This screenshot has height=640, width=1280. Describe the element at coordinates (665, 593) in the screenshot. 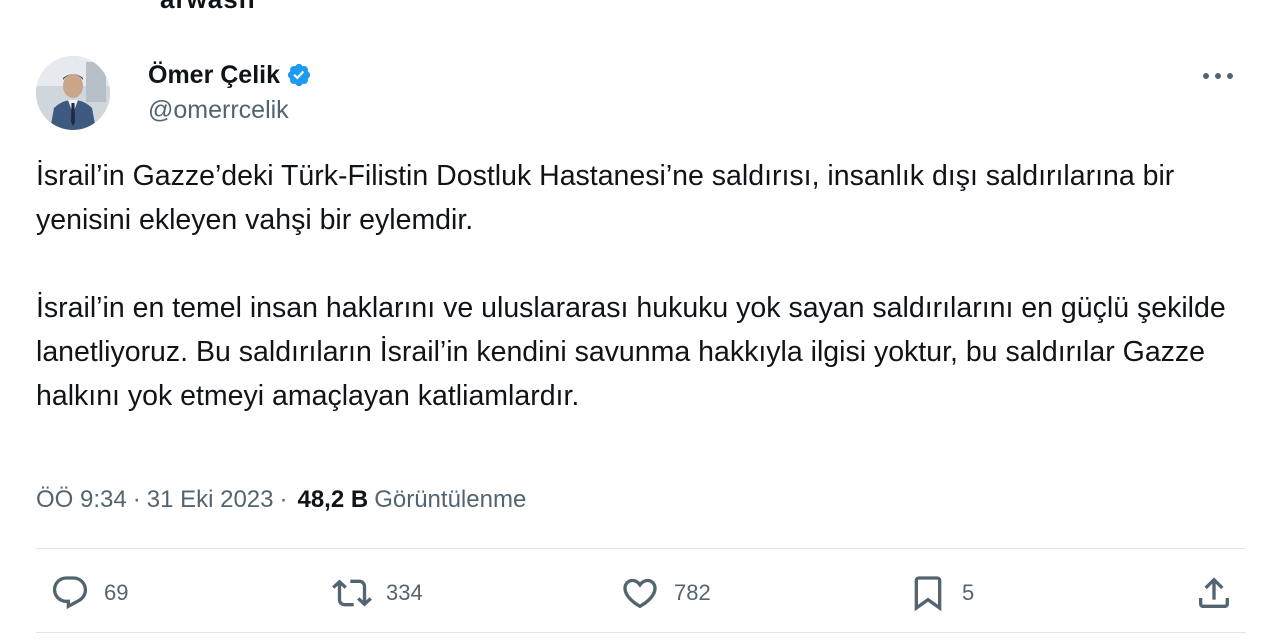

I see `like-button: 782` at that location.